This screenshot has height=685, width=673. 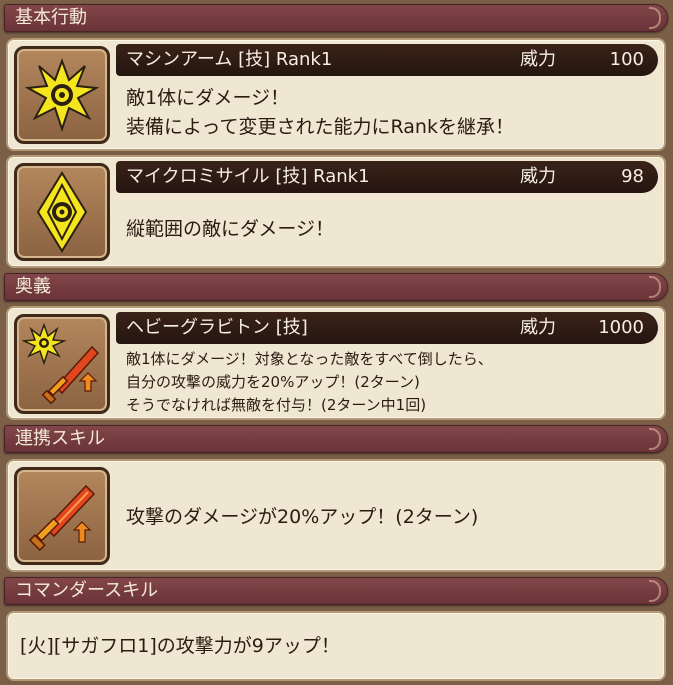 What do you see at coordinates (217, 327) in the screenshot?
I see `skill-name: ヘビーグラビトン [技]` at bounding box center [217, 327].